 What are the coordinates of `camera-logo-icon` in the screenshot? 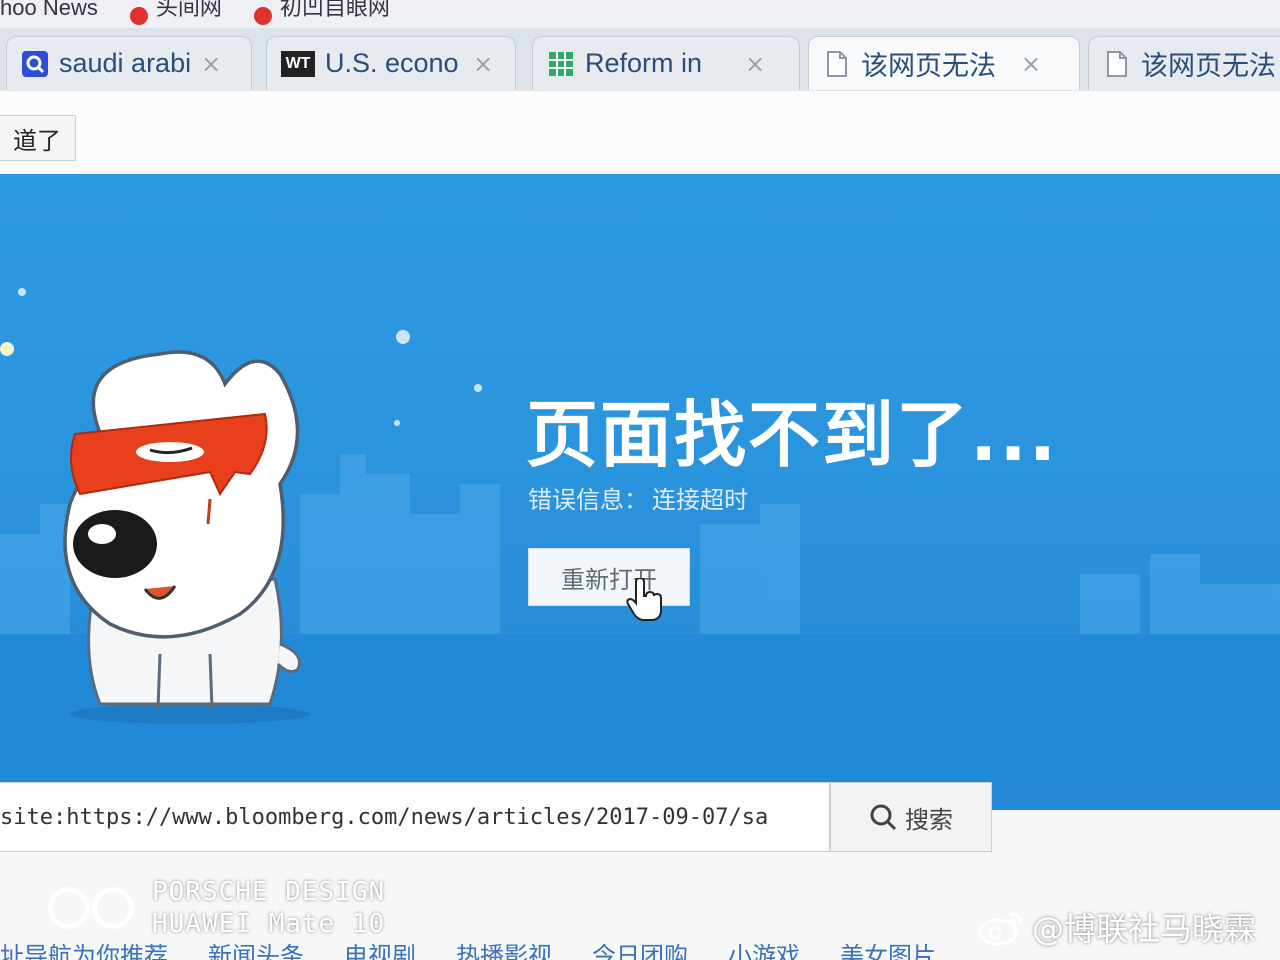 It's located at (91, 908).